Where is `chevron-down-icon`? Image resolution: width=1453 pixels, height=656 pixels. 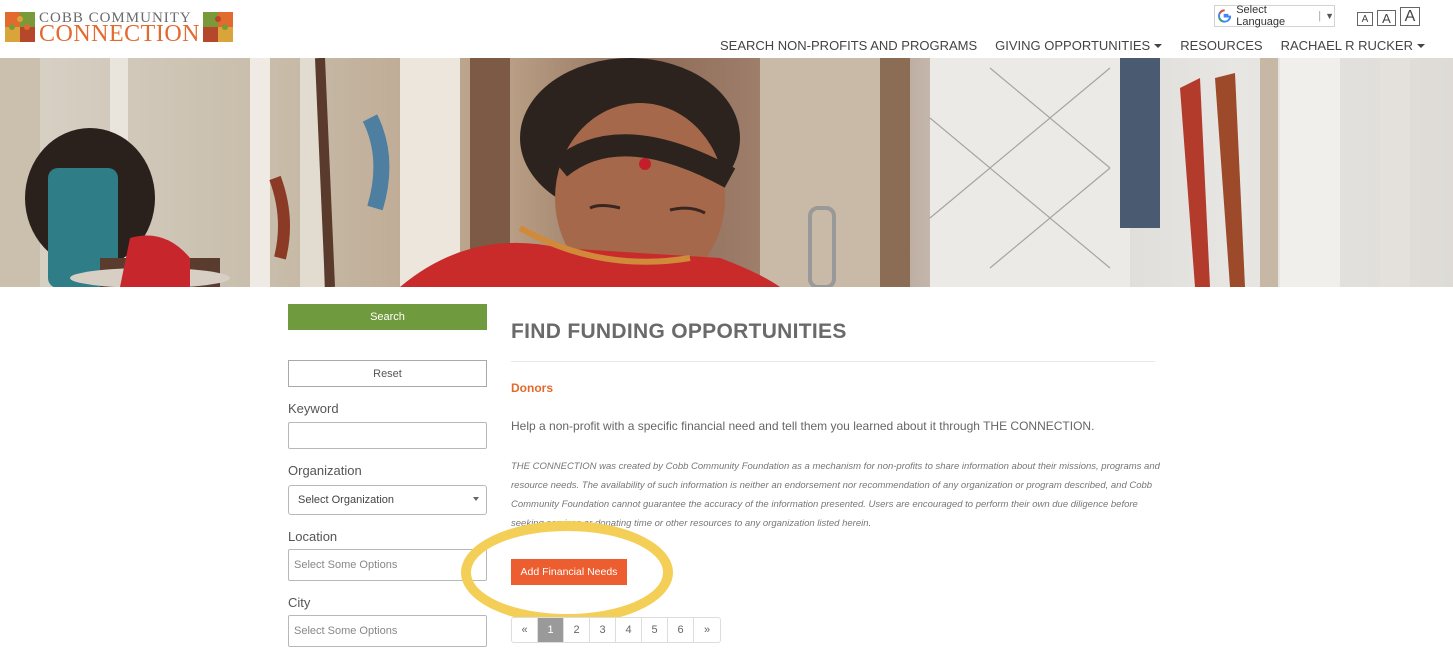
chevron-down-icon is located at coordinates (476, 499).